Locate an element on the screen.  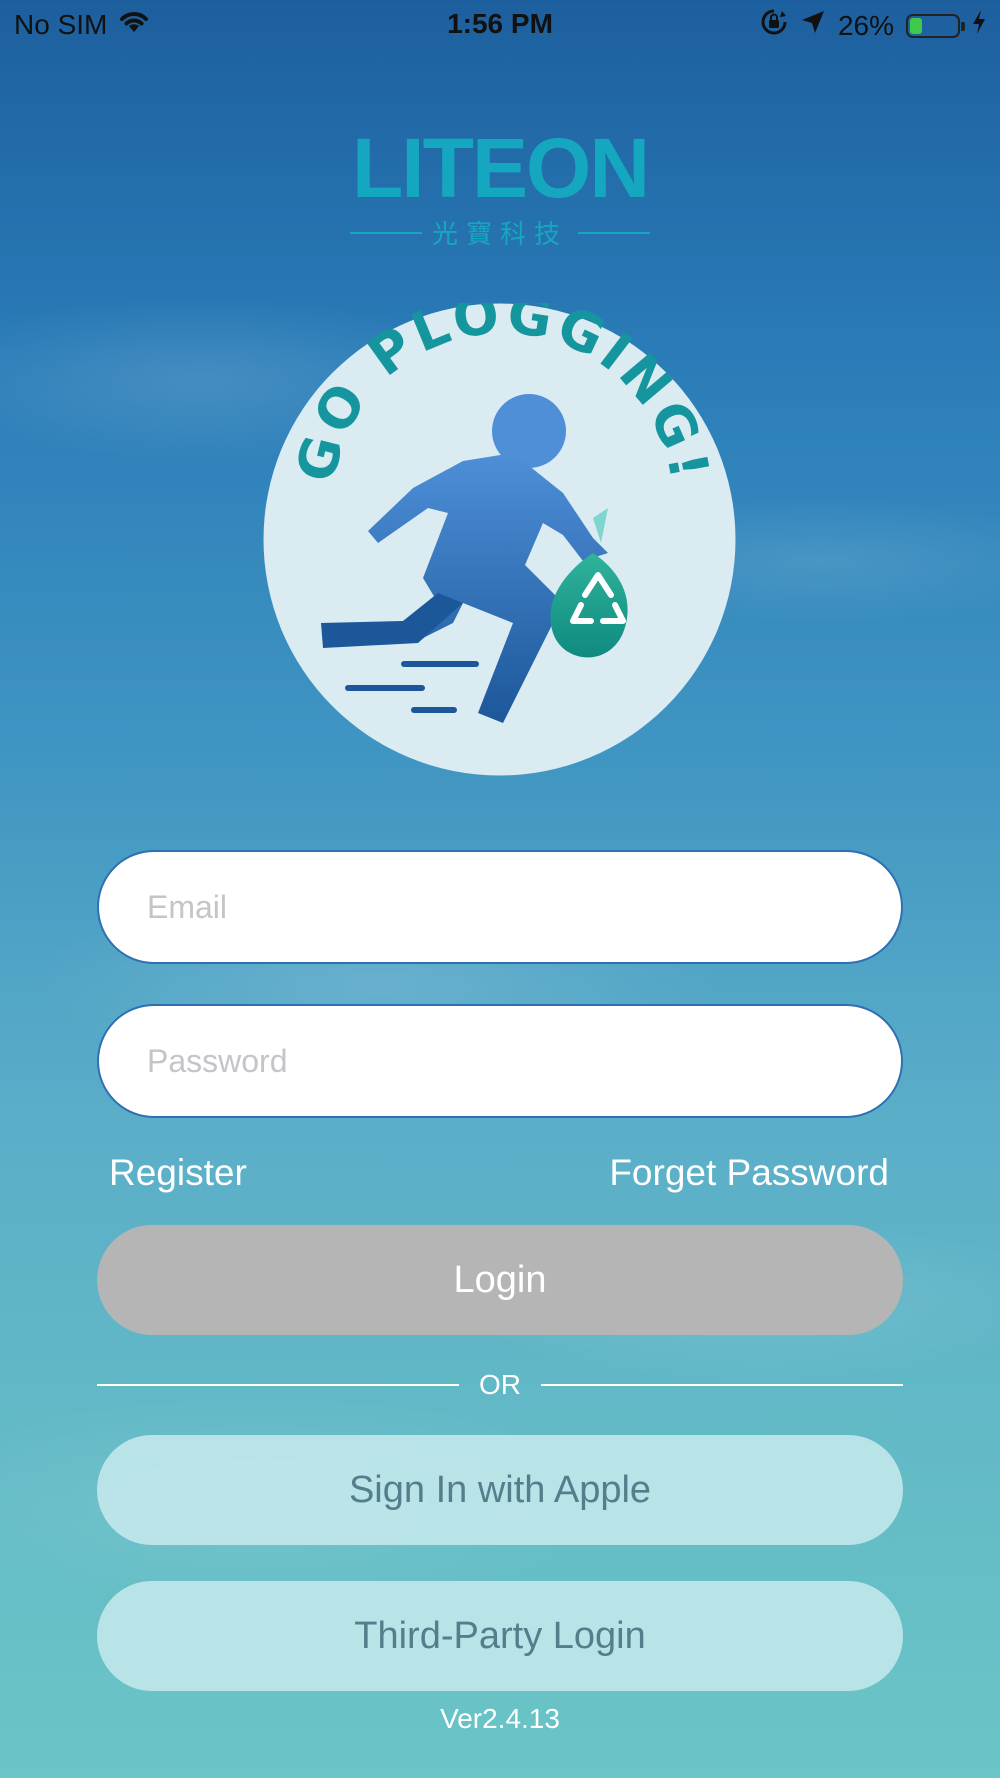
brand-subtitle-row: 光寶科技 is located at coordinates (500, 232).